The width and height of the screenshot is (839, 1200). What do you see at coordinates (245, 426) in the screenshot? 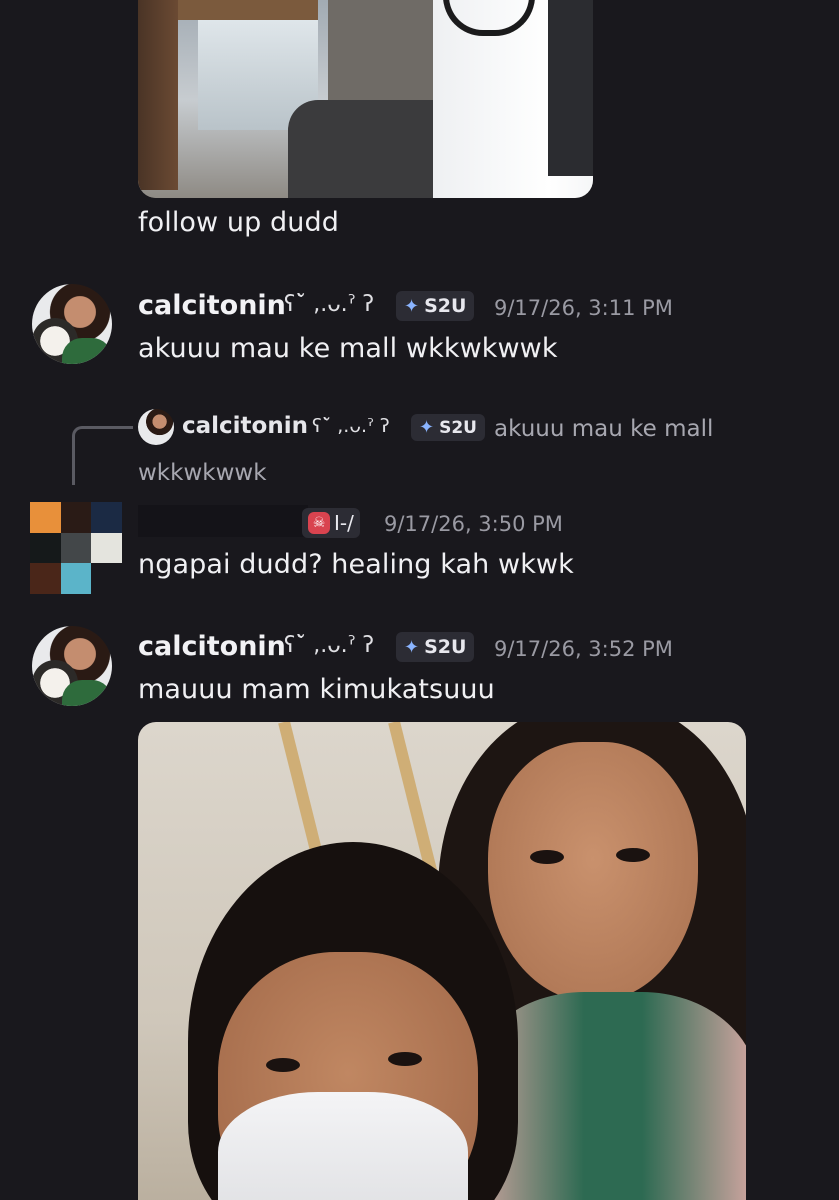
I see `reply-username: calcitonin` at bounding box center [245, 426].